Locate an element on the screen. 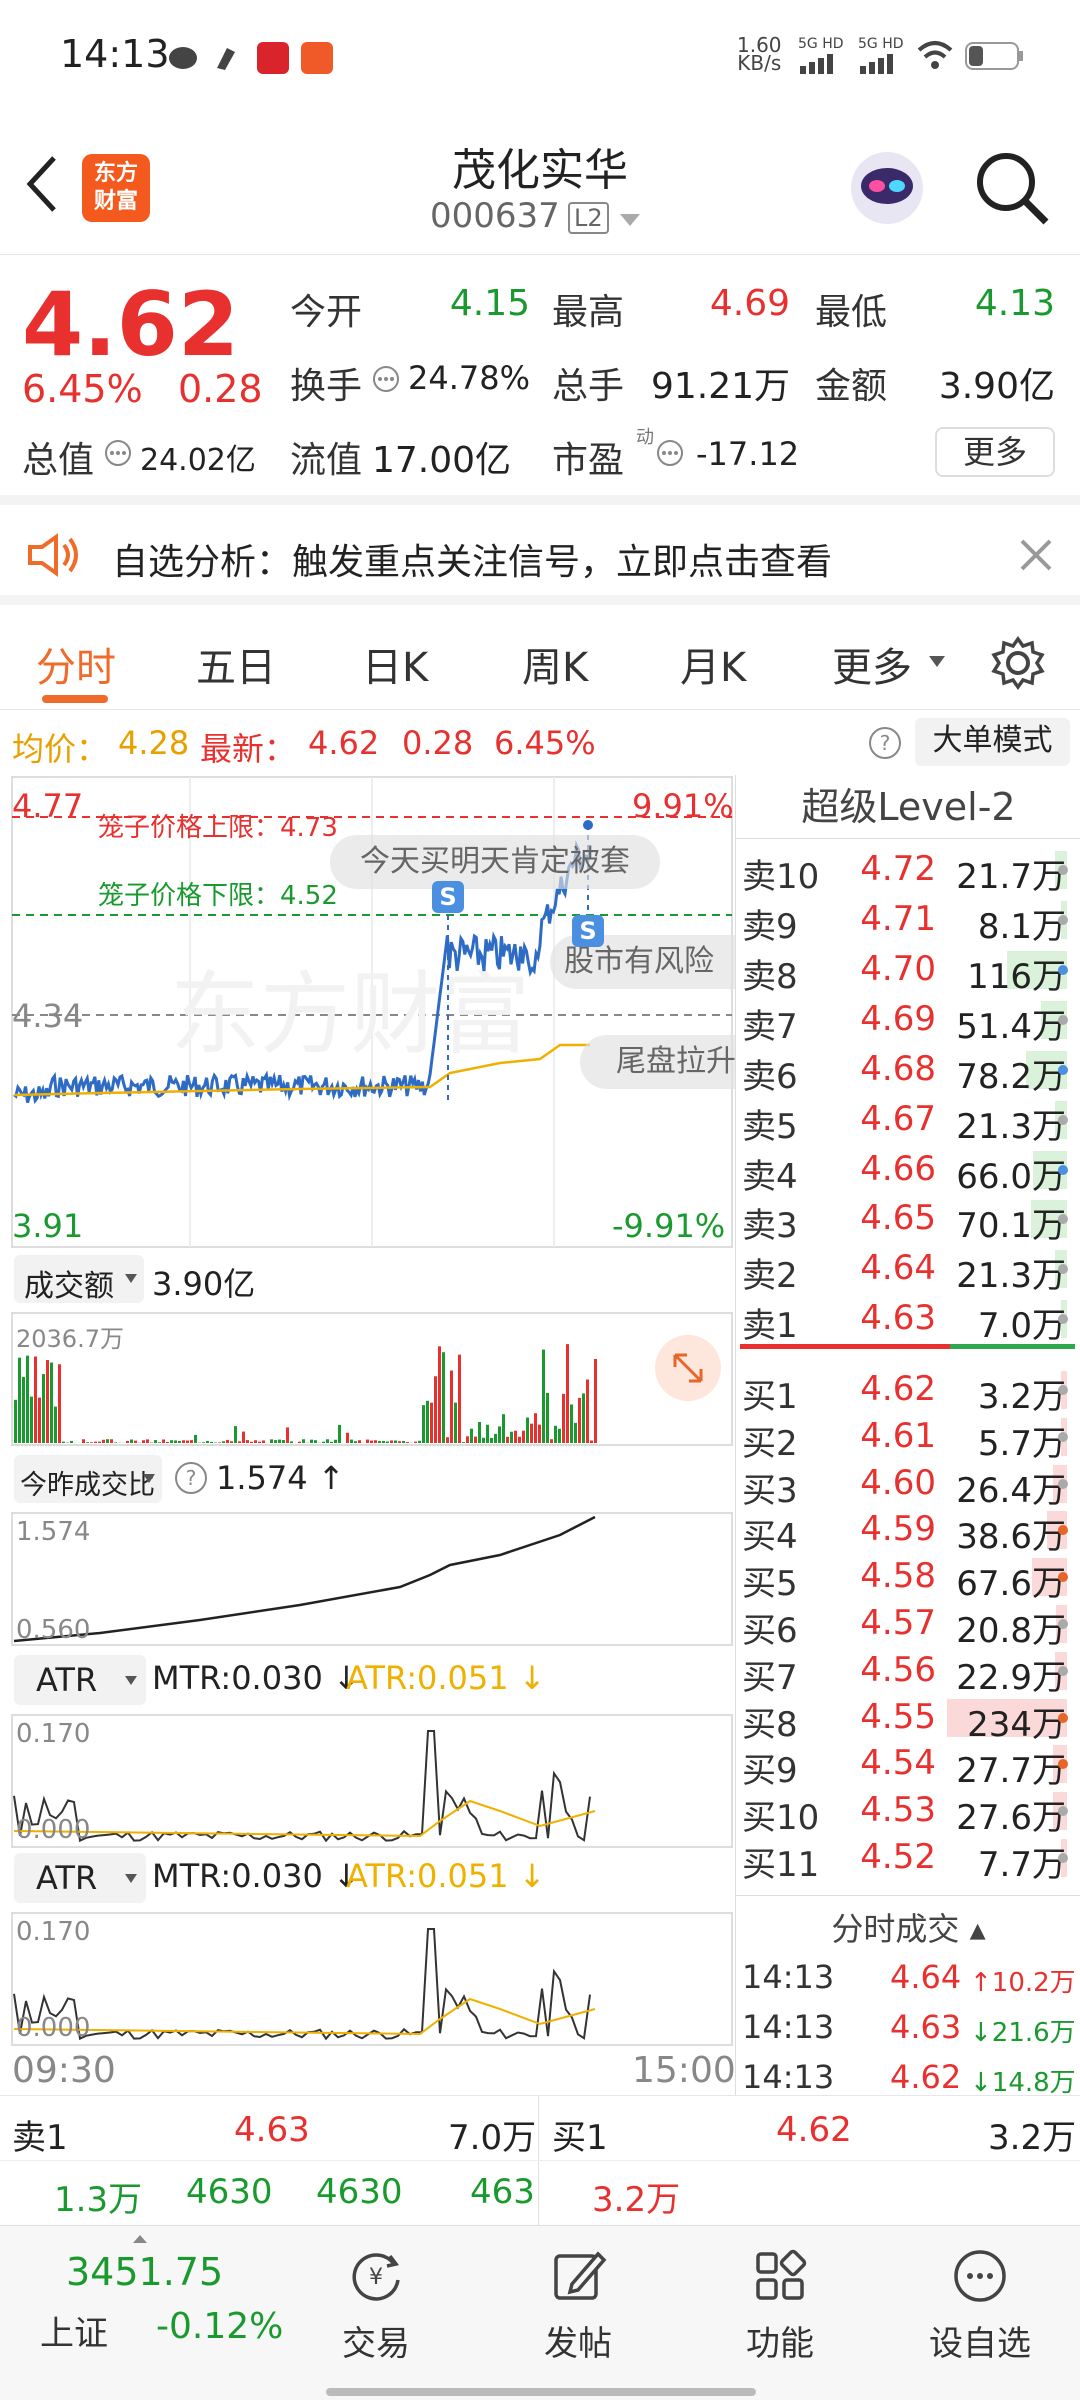 The width and height of the screenshot is (1080, 2400). order-price: 4.56 is located at coordinates (898, 1669).